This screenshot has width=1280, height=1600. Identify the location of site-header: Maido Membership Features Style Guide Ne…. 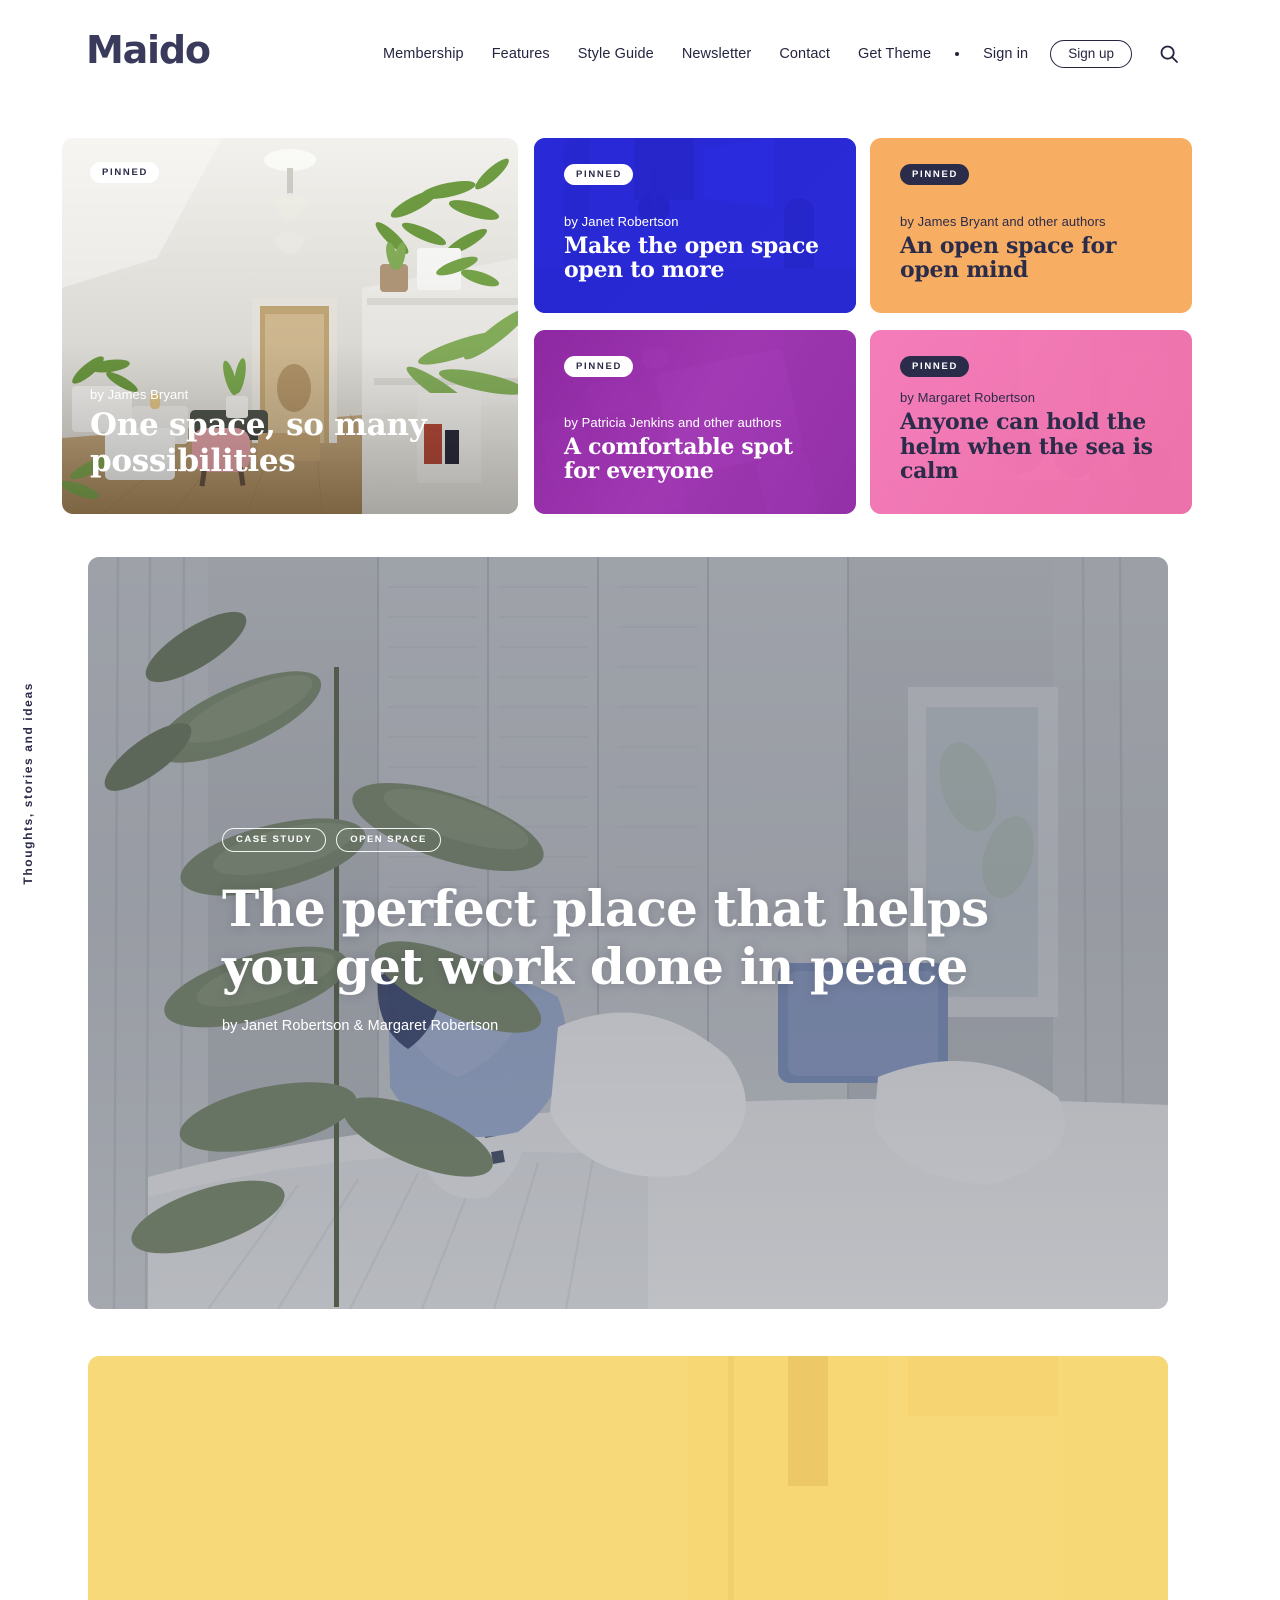
(640, 52).